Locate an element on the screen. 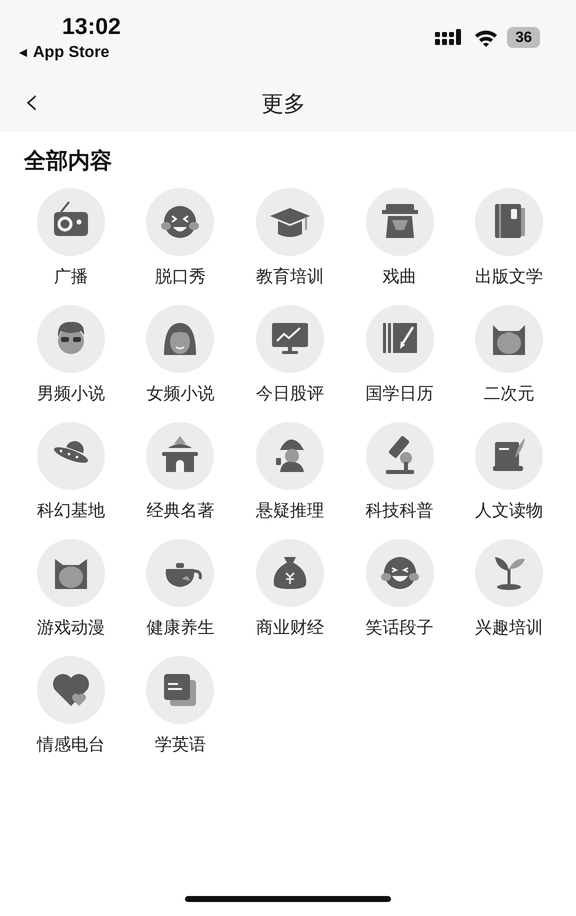 The width and height of the screenshot is (576, 916). battery-level: 36 is located at coordinates (523, 37).